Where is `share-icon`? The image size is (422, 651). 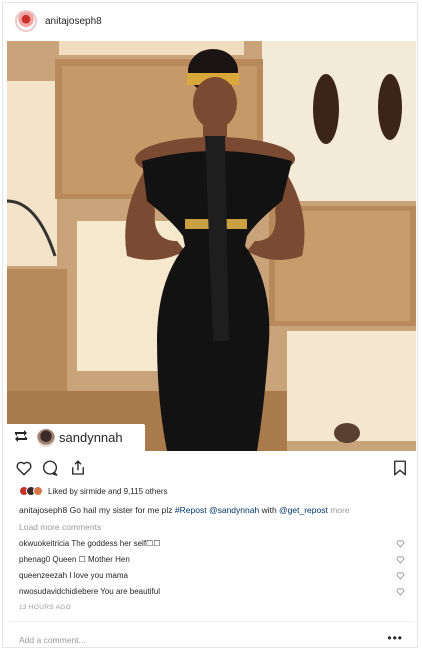 share-icon is located at coordinates (78, 468).